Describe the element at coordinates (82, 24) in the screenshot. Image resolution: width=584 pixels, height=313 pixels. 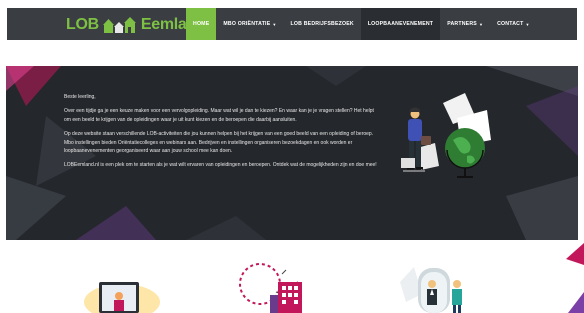
I see `logo-text-left: LOB` at that location.